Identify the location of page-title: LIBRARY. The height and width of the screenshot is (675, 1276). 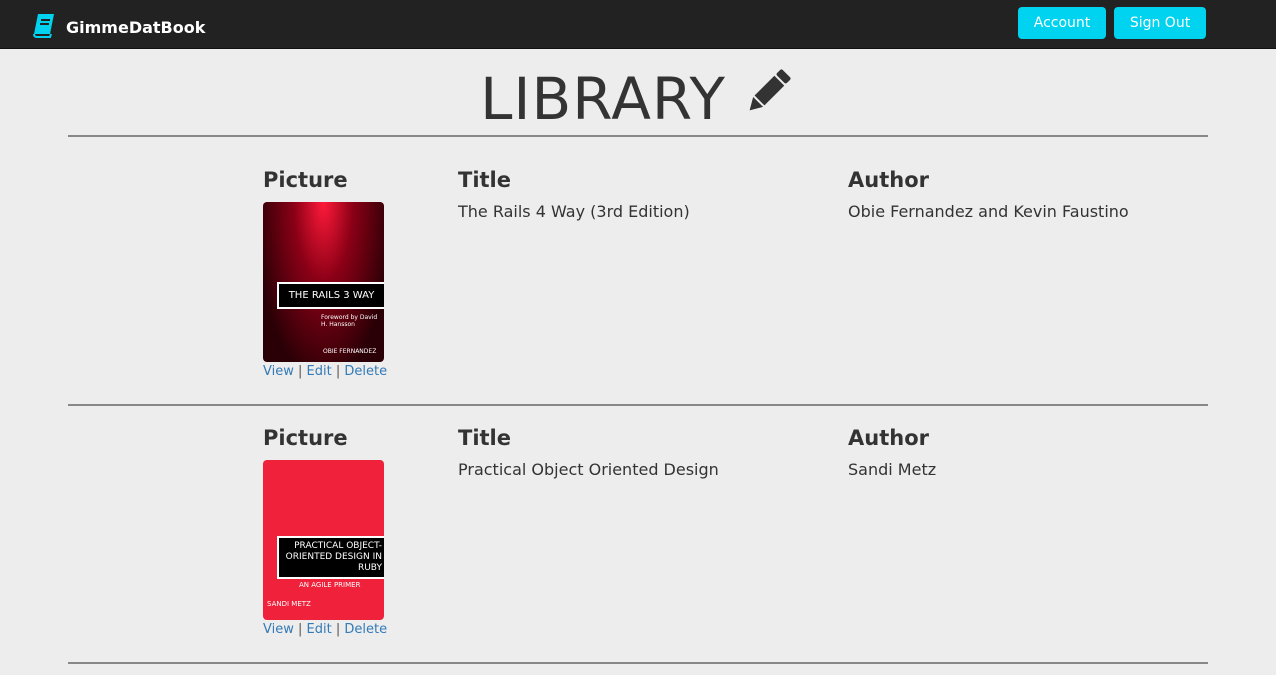
(638, 99).